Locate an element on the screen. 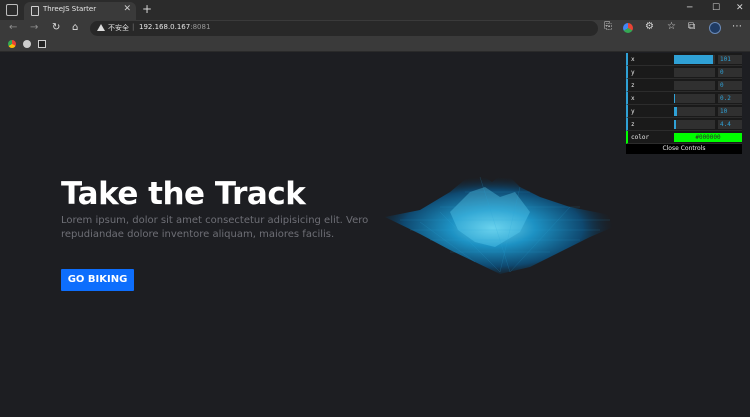 This screenshot has width=750, height=417. reload-icon: ↻ is located at coordinates (56, 27).